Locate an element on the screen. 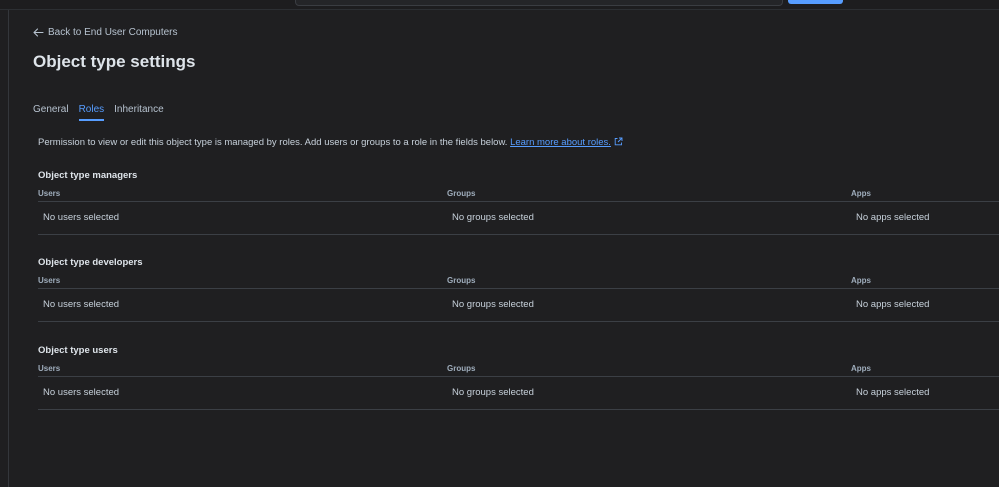  section-title: Object type users is located at coordinates (78, 350).